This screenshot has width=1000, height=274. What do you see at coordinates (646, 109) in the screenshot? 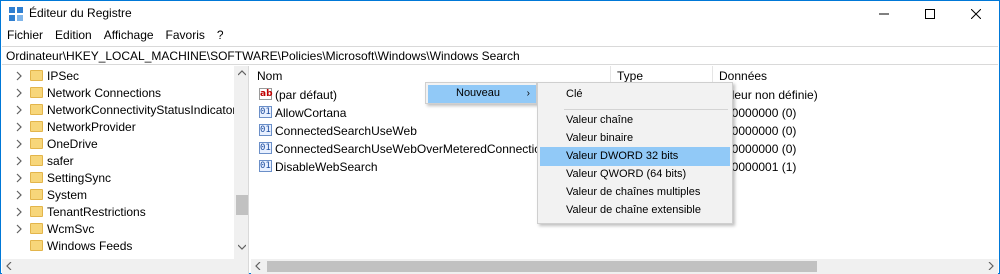
I see `menu-separator` at bounding box center [646, 109].